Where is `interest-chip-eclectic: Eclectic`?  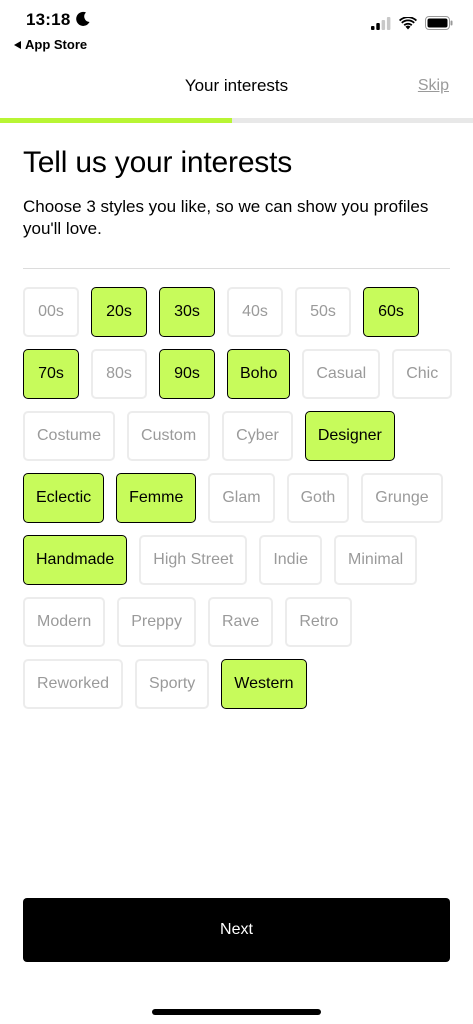 interest-chip-eclectic: Eclectic is located at coordinates (64, 498).